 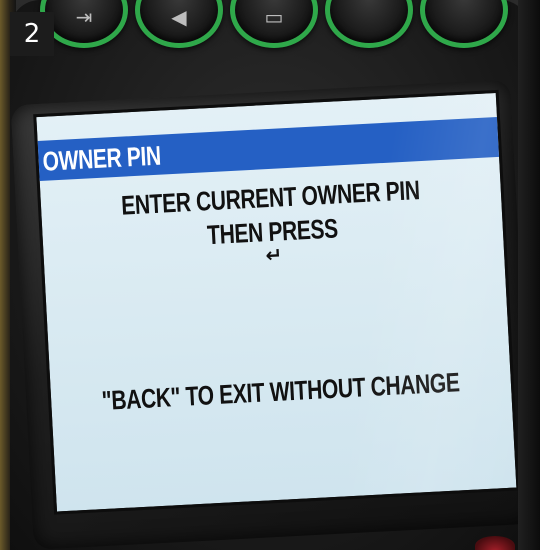 I want to click on login-icon: ⇥, so click(x=84, y=17).